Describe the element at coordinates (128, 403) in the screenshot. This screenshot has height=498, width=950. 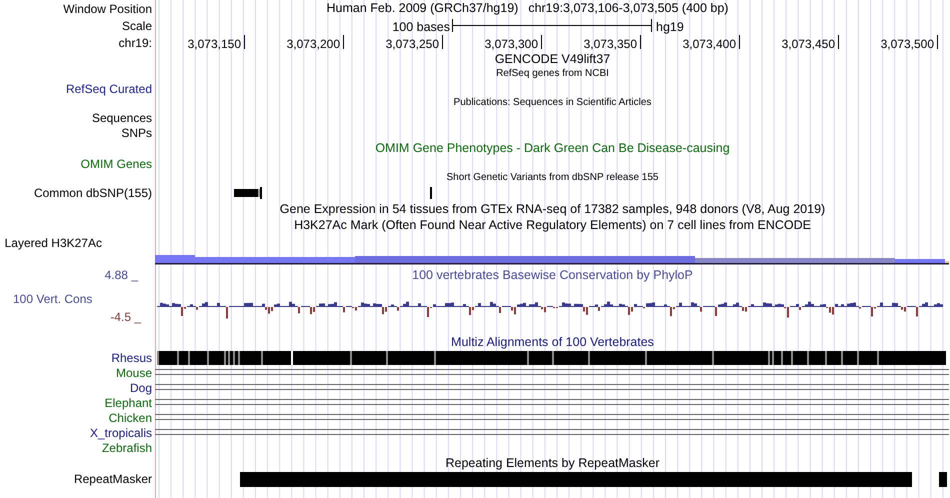
I see `track-label: Elephant` at that location.